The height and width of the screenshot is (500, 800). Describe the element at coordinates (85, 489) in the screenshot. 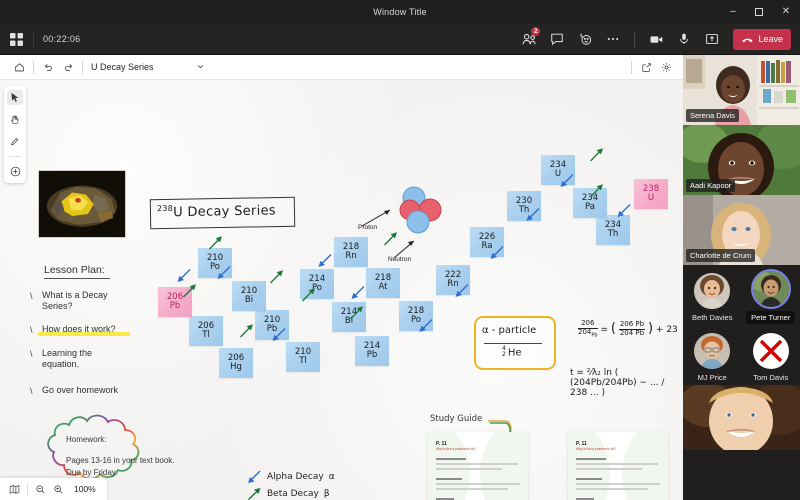

I see `zoom-level: 100%` at that location.